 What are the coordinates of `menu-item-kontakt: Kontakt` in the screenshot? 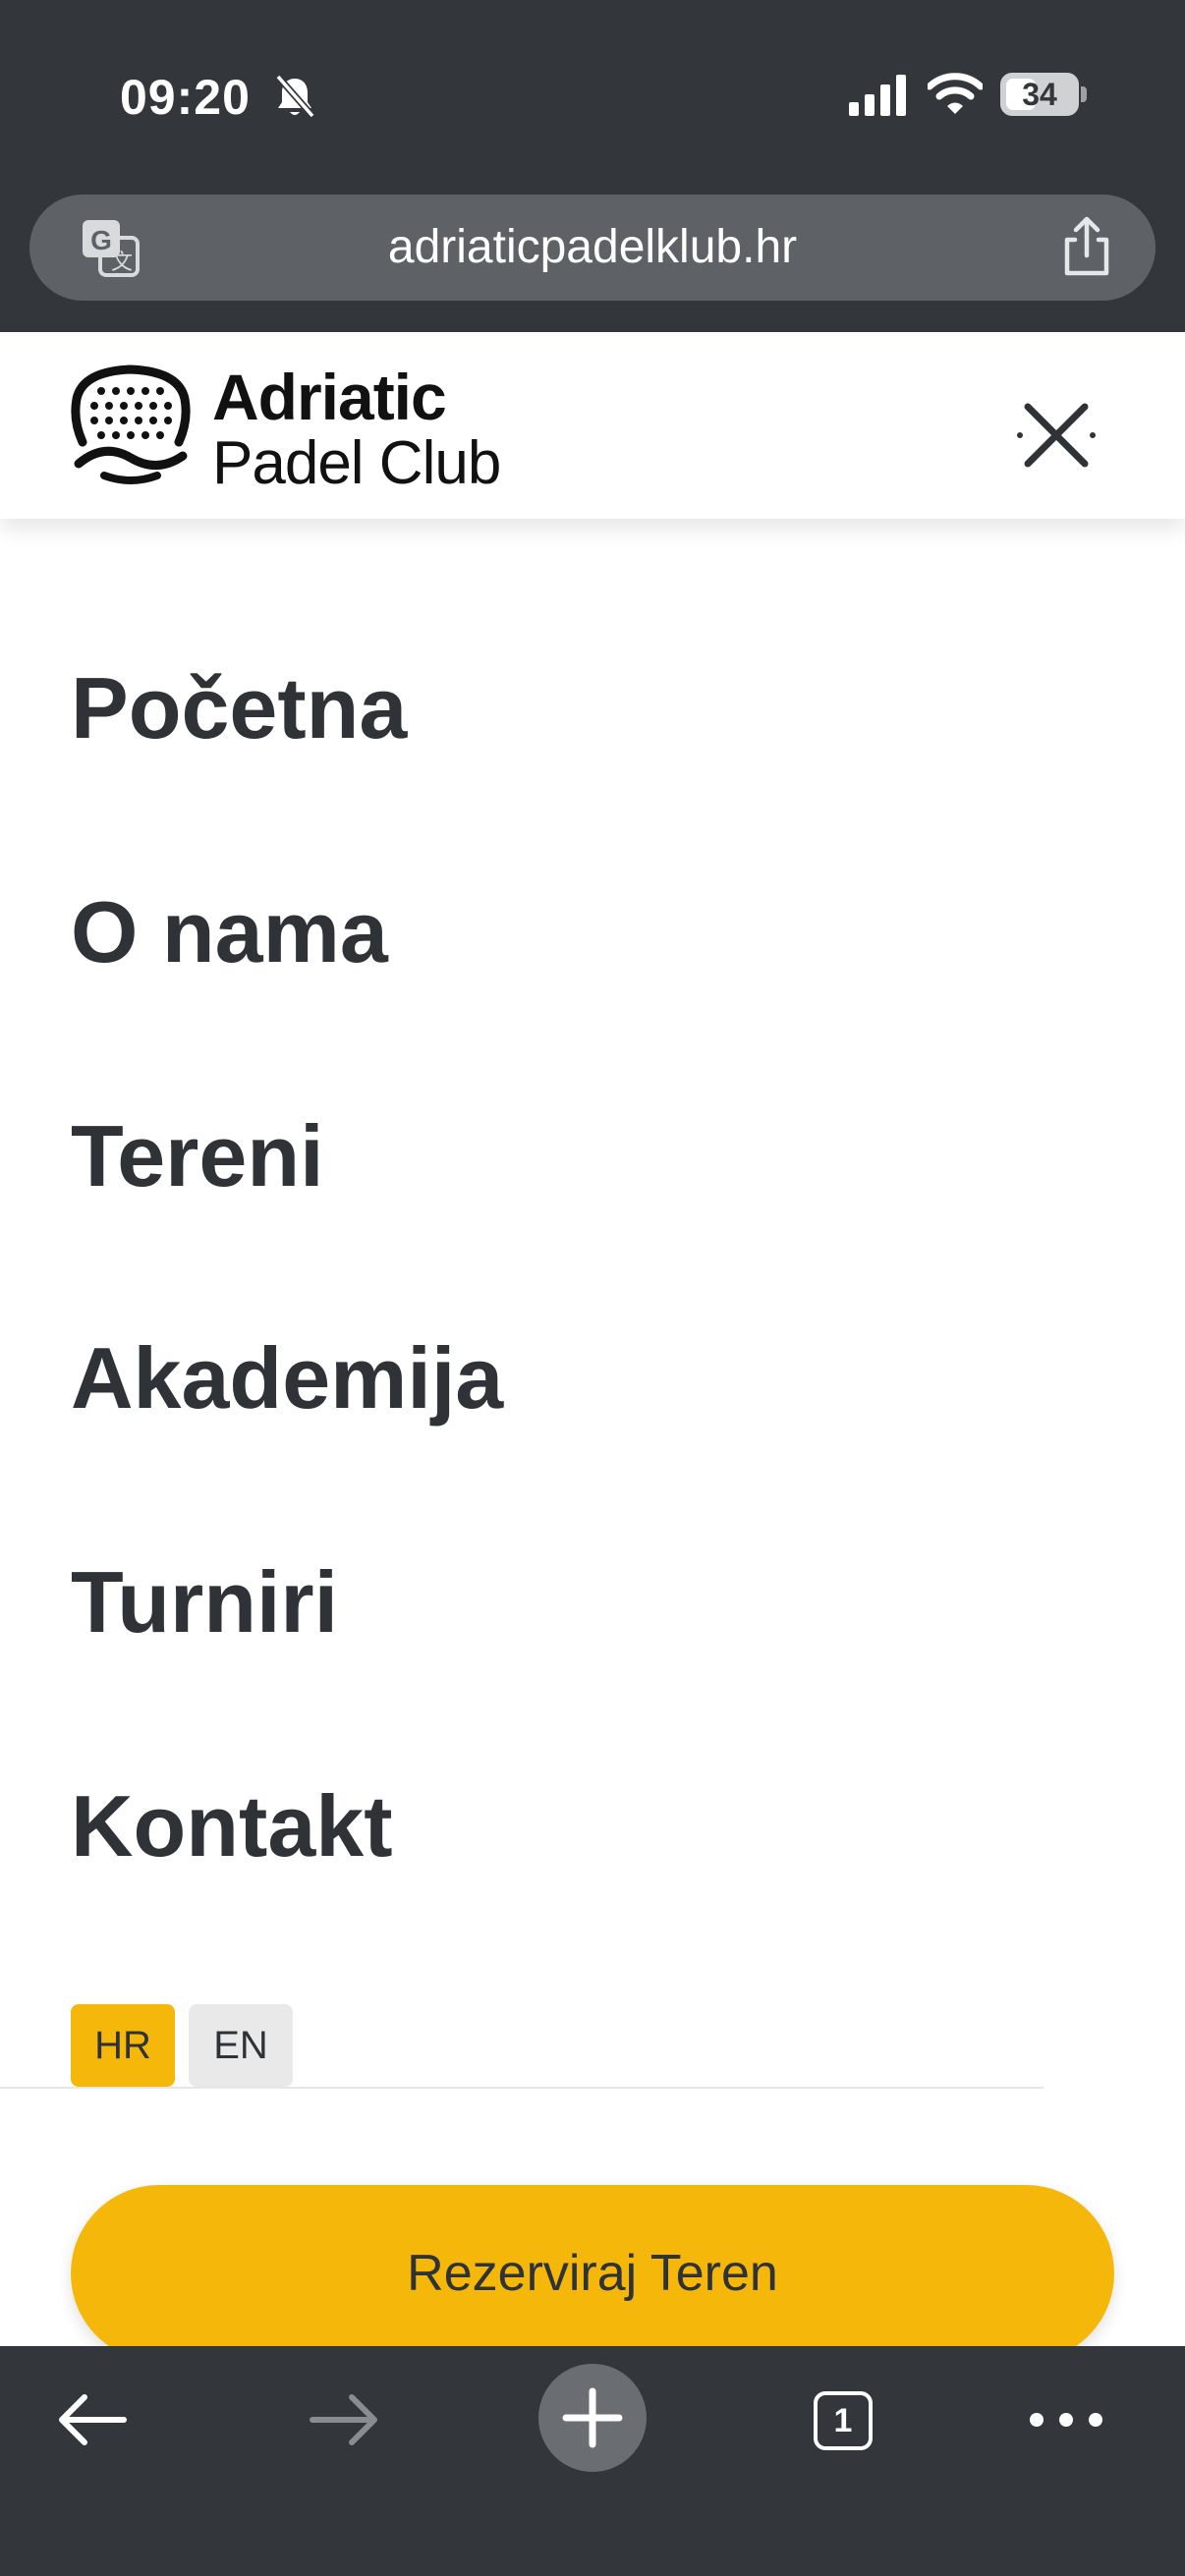 It's located at (232, 1826).